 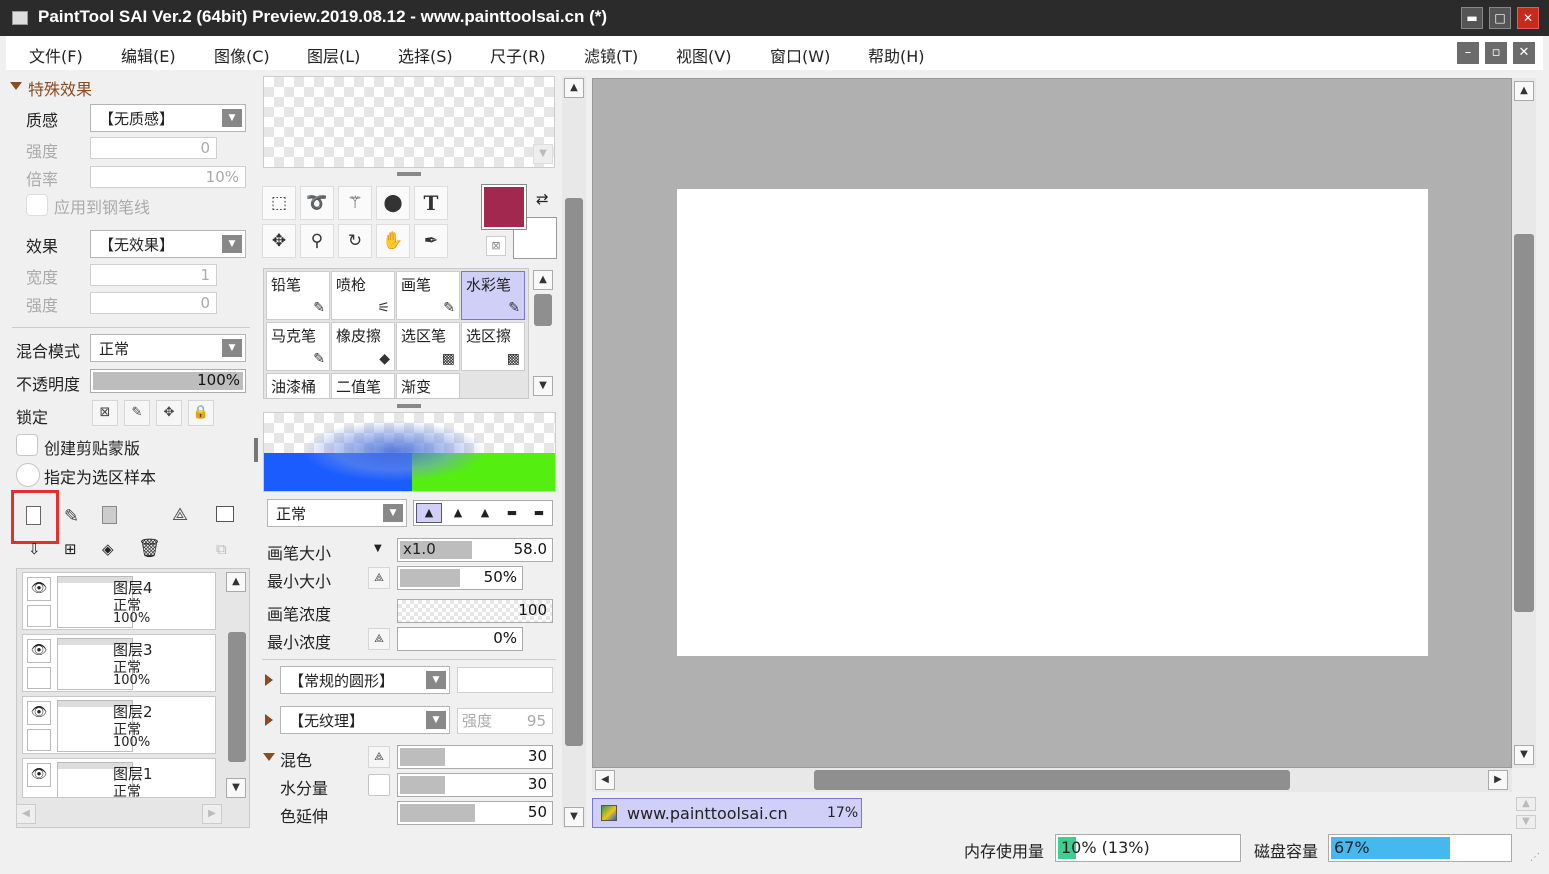 What do you see at coordinates (543, 154) in the screenshot?
I see `navigator-scroll-down: ▼` at bounding box center [543, 154].